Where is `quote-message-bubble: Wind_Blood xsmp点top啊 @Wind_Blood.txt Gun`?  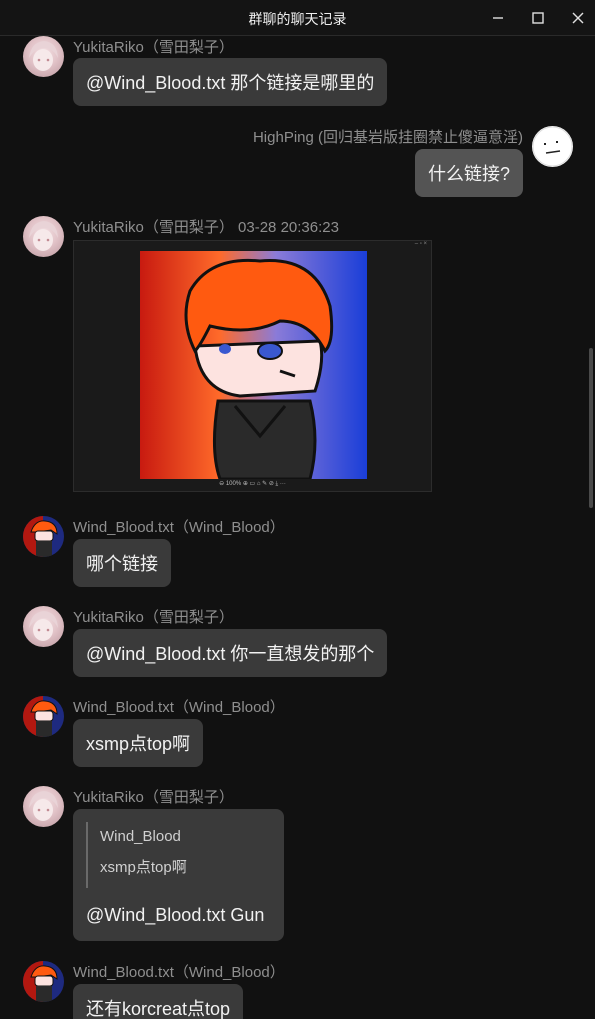
quote-message-bubble: Wind_Blood xsmp点top啊 @Wind_Blood.txt Gun is located at coordinates (178, 875).